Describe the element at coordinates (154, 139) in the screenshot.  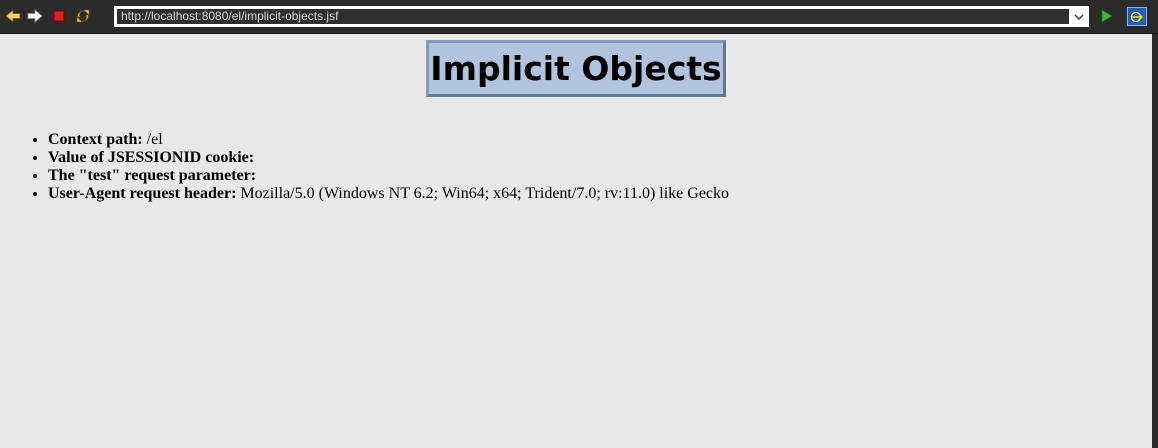
I see `item-value: /el` at that location.